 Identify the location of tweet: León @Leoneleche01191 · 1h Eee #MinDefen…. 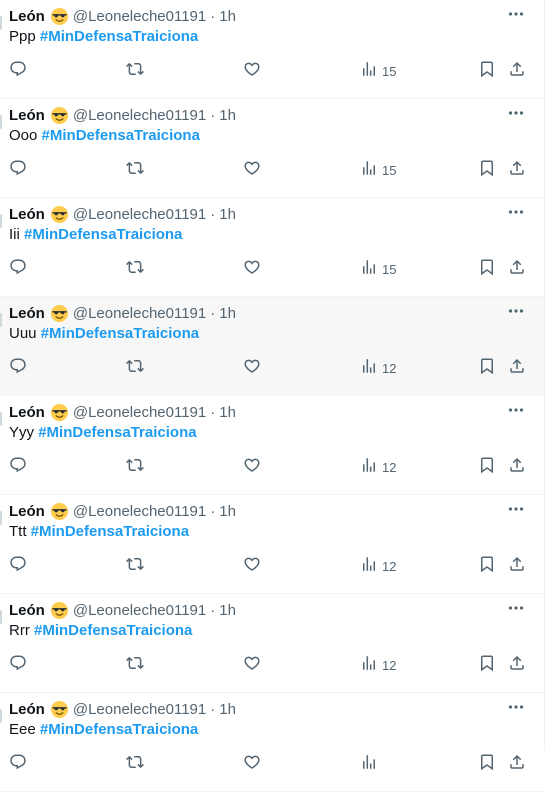
(272, 742).